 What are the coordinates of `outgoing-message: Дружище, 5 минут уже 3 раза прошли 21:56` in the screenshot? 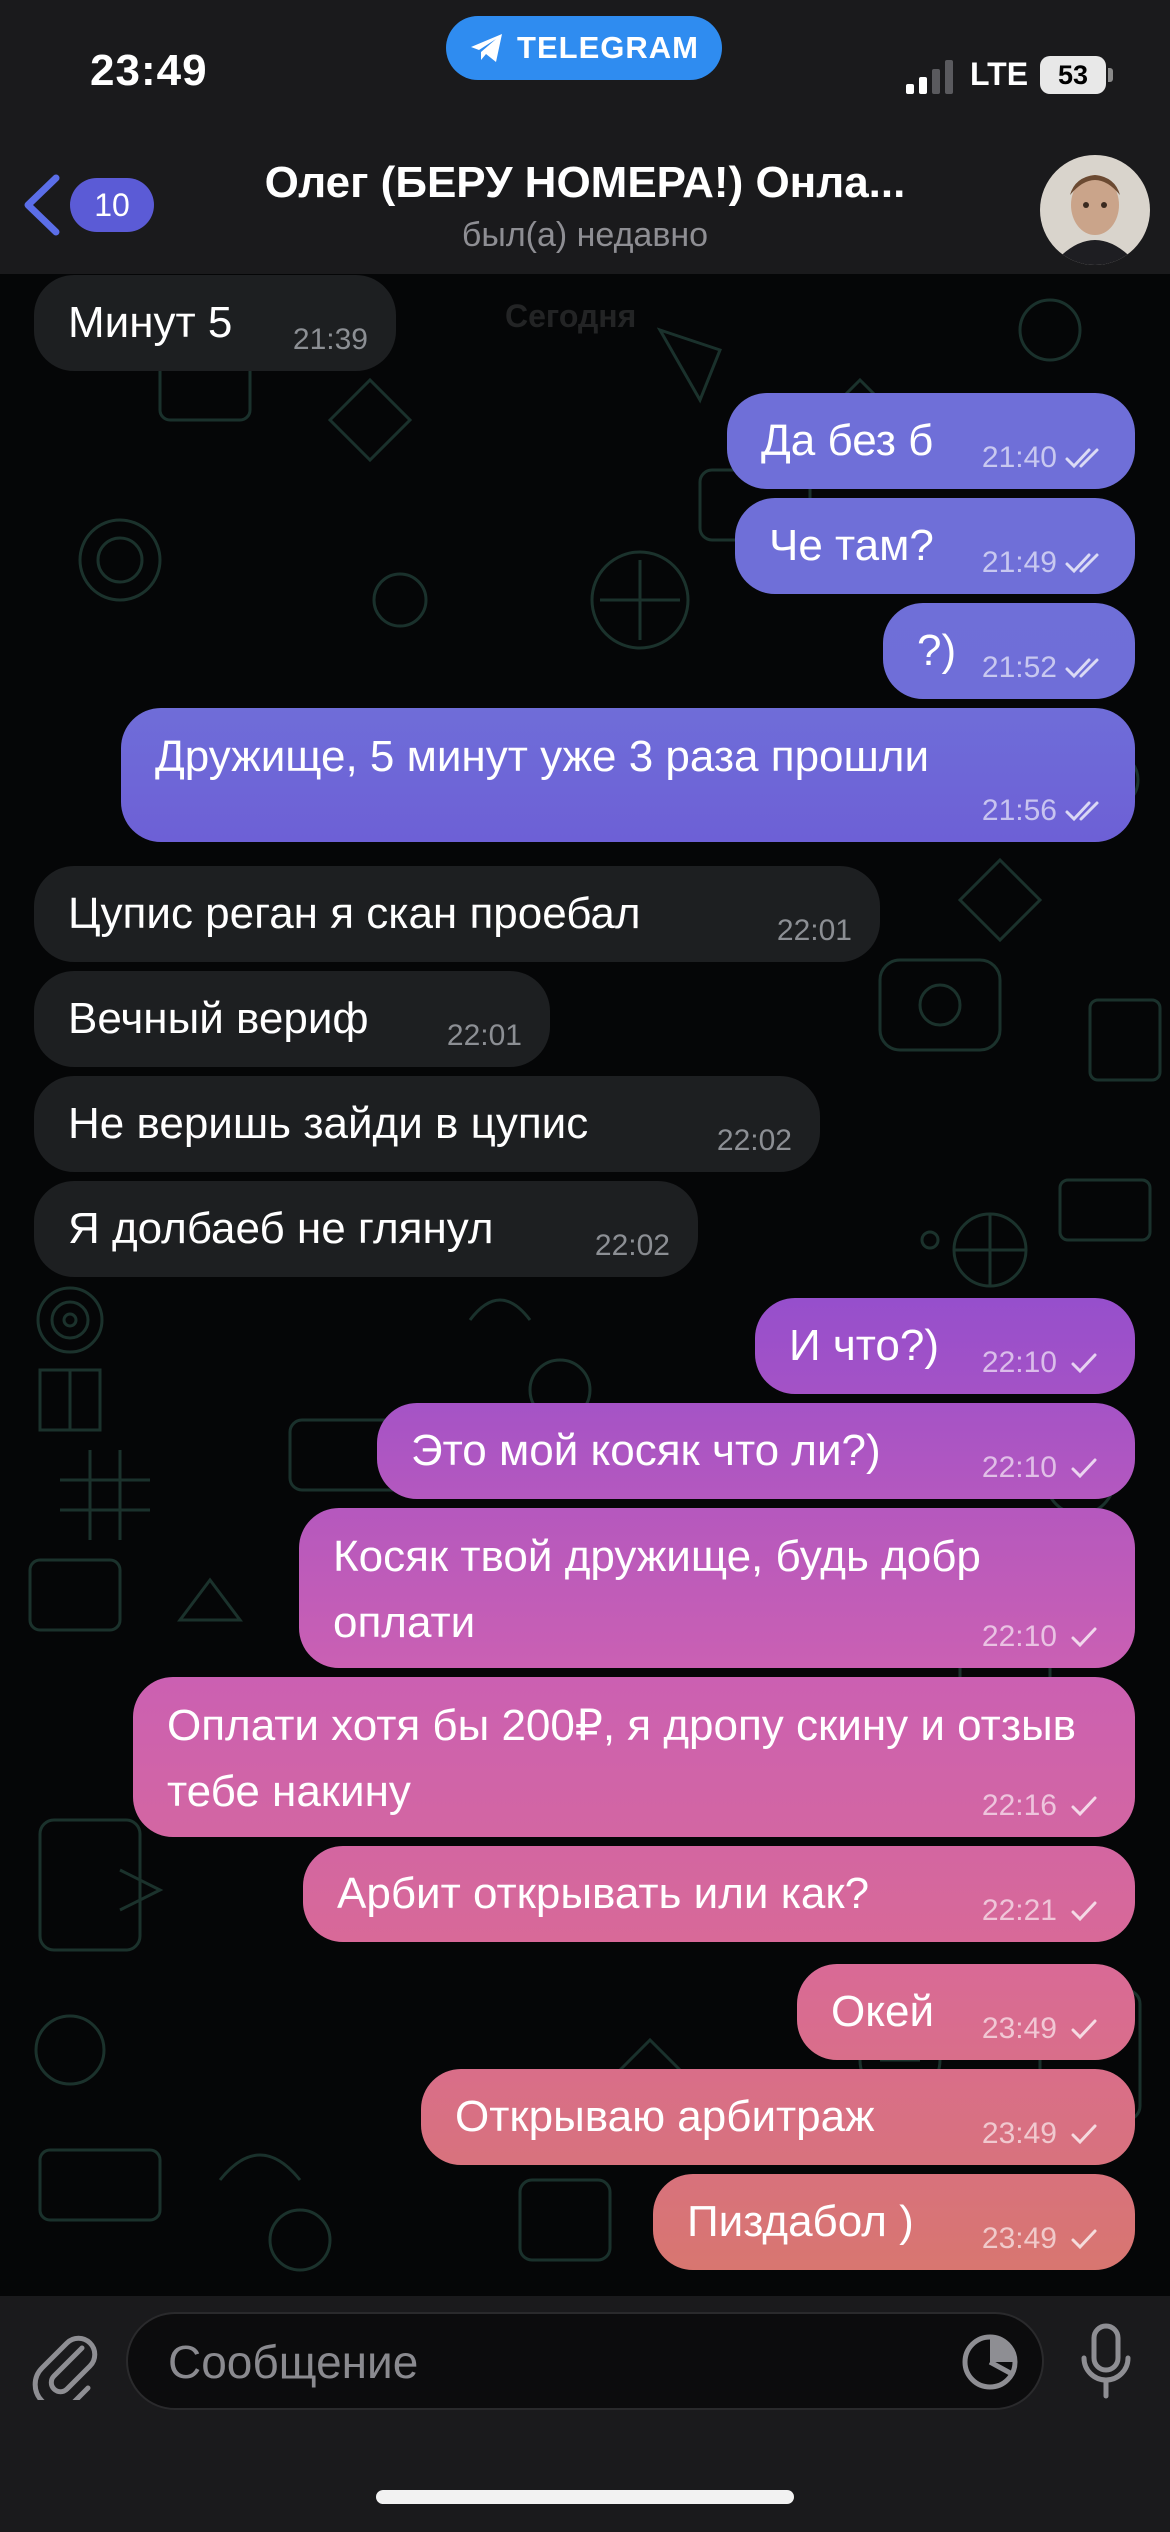 It's located at (628, 775).